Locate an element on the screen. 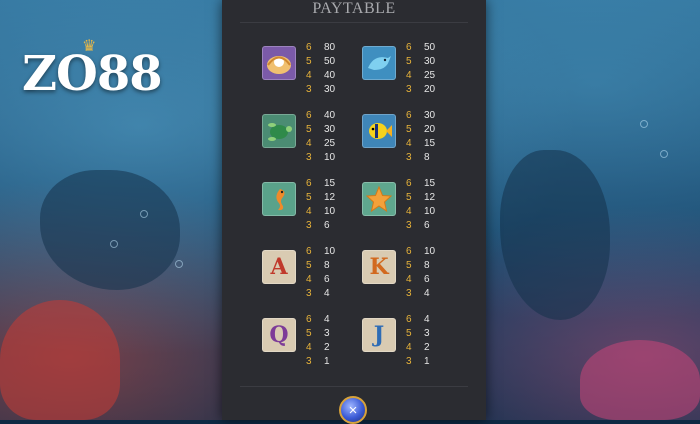 This screenshot has width=700, height=424. letter-a-icon: A is located at coordinates (279, 267).